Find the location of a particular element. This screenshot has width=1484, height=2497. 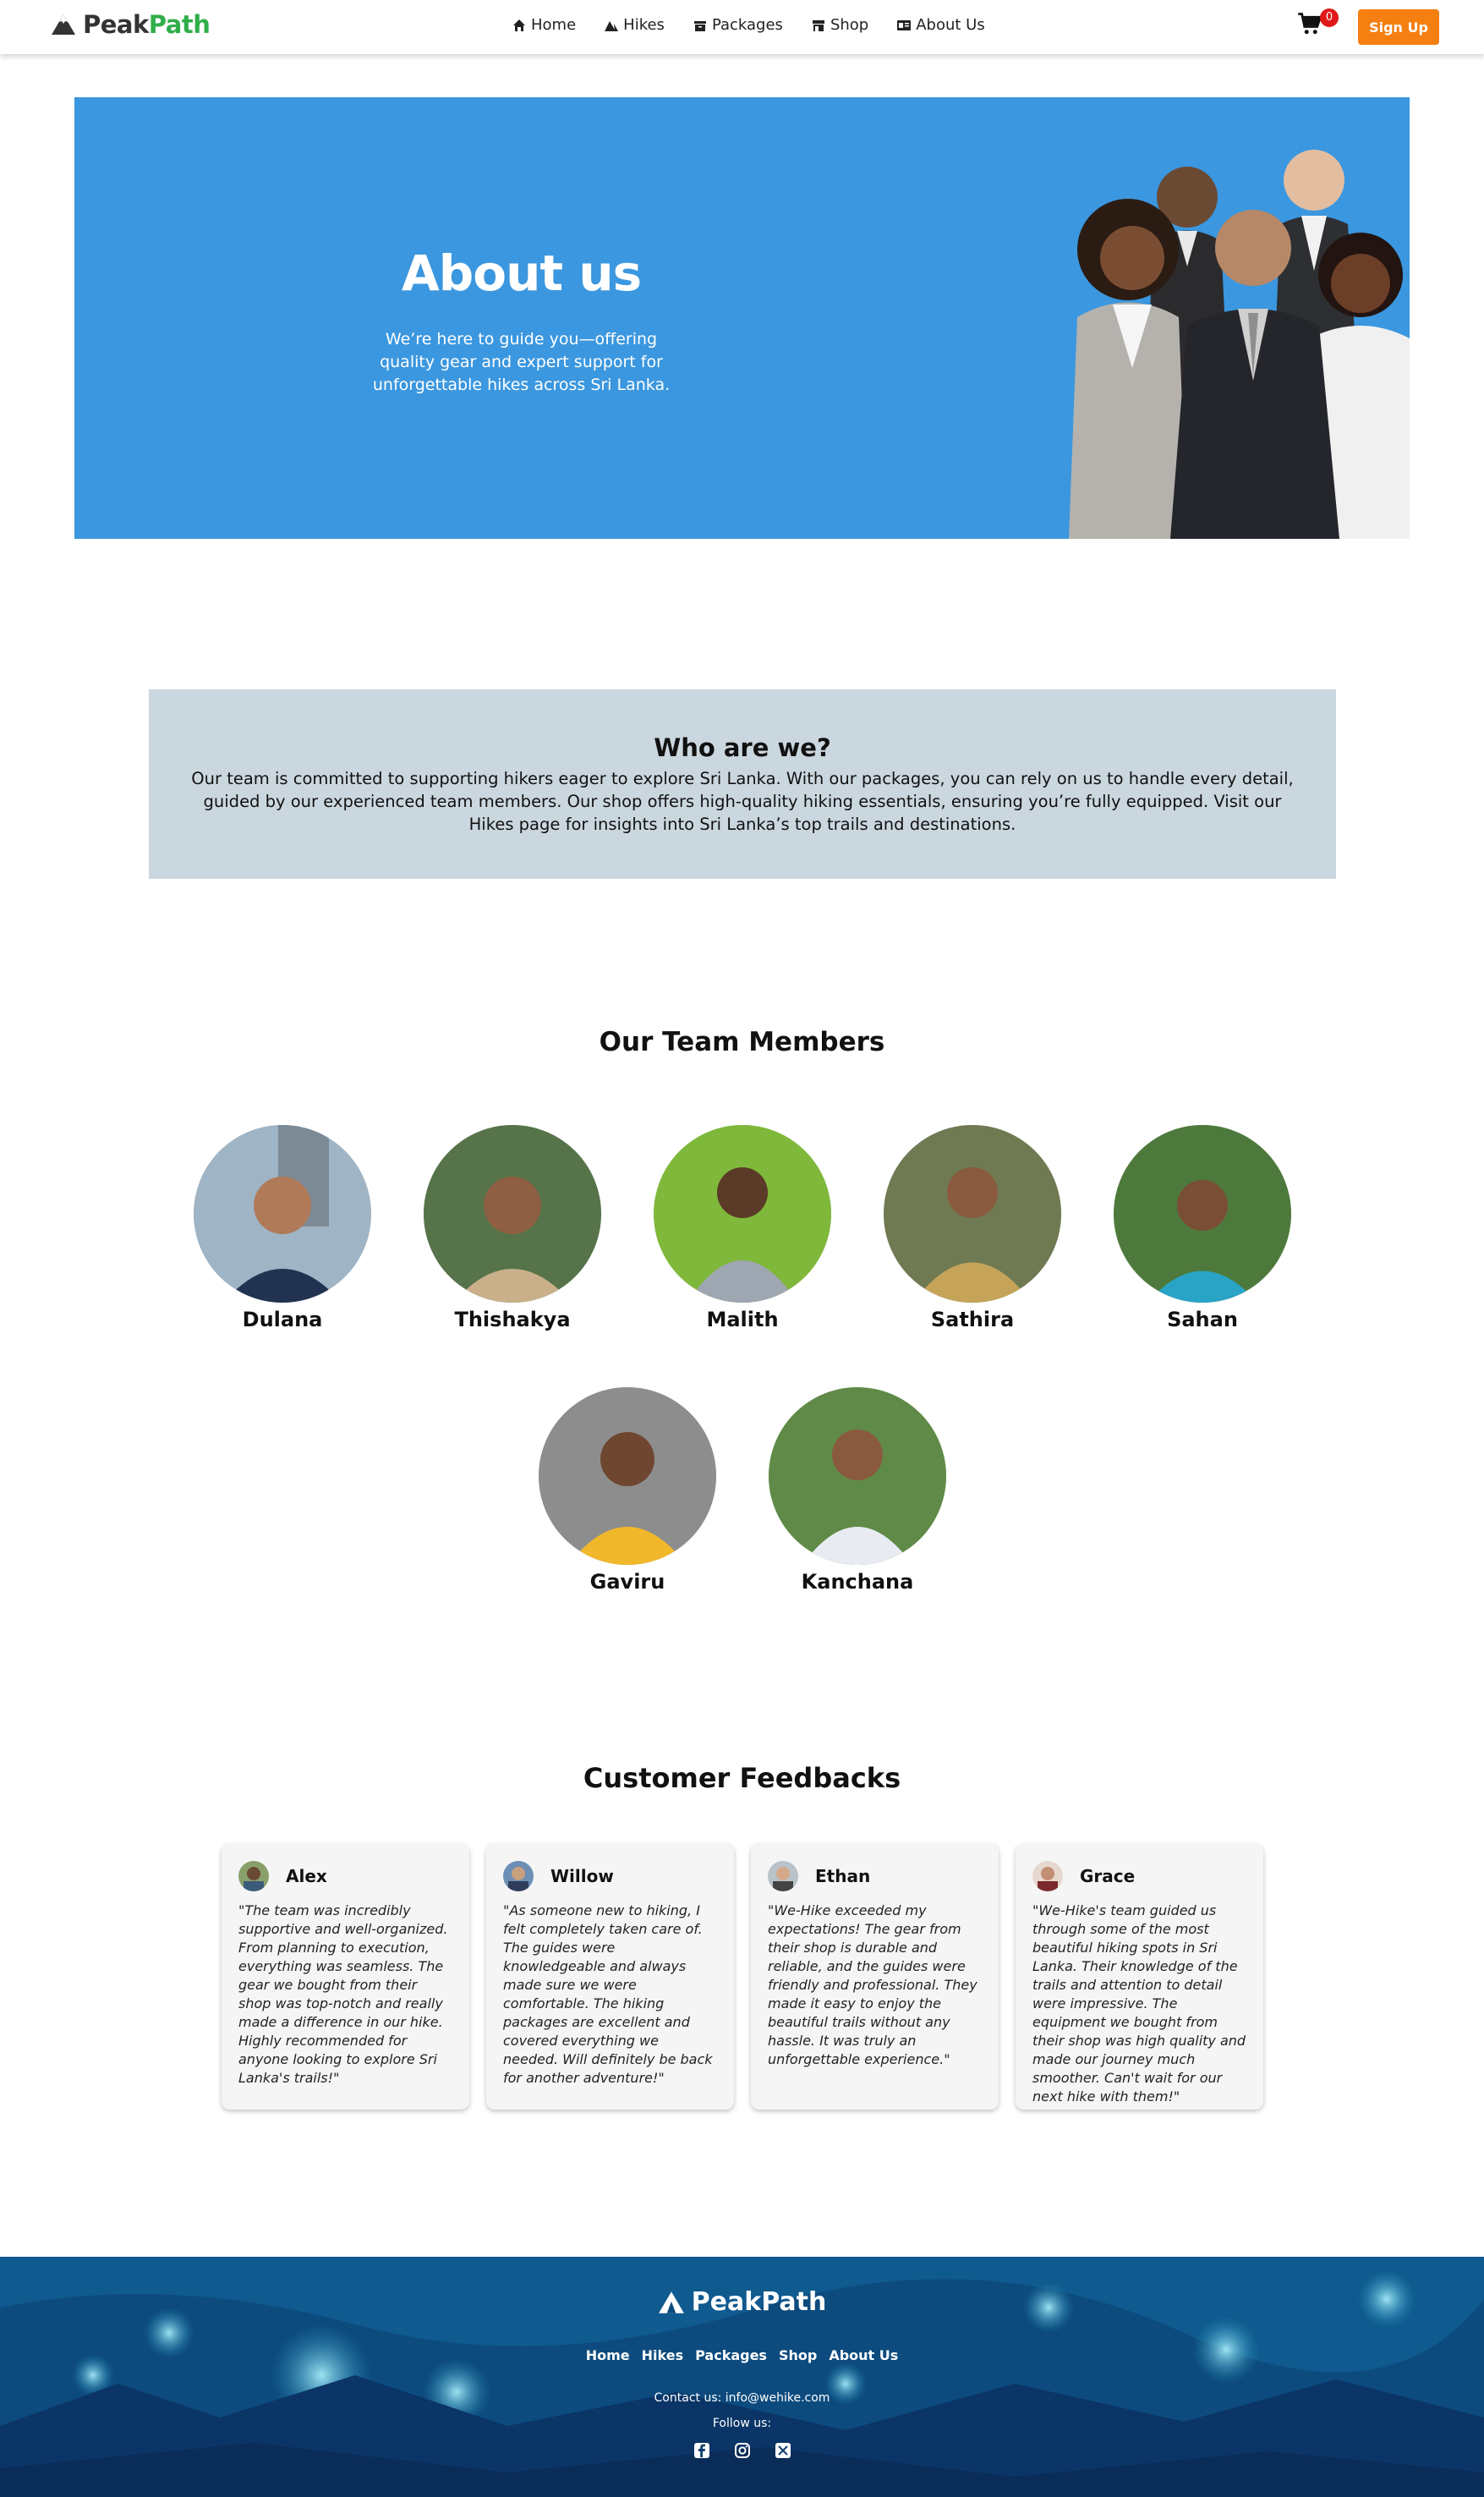

team-member: Malith is located at coordinates (742, 1228).